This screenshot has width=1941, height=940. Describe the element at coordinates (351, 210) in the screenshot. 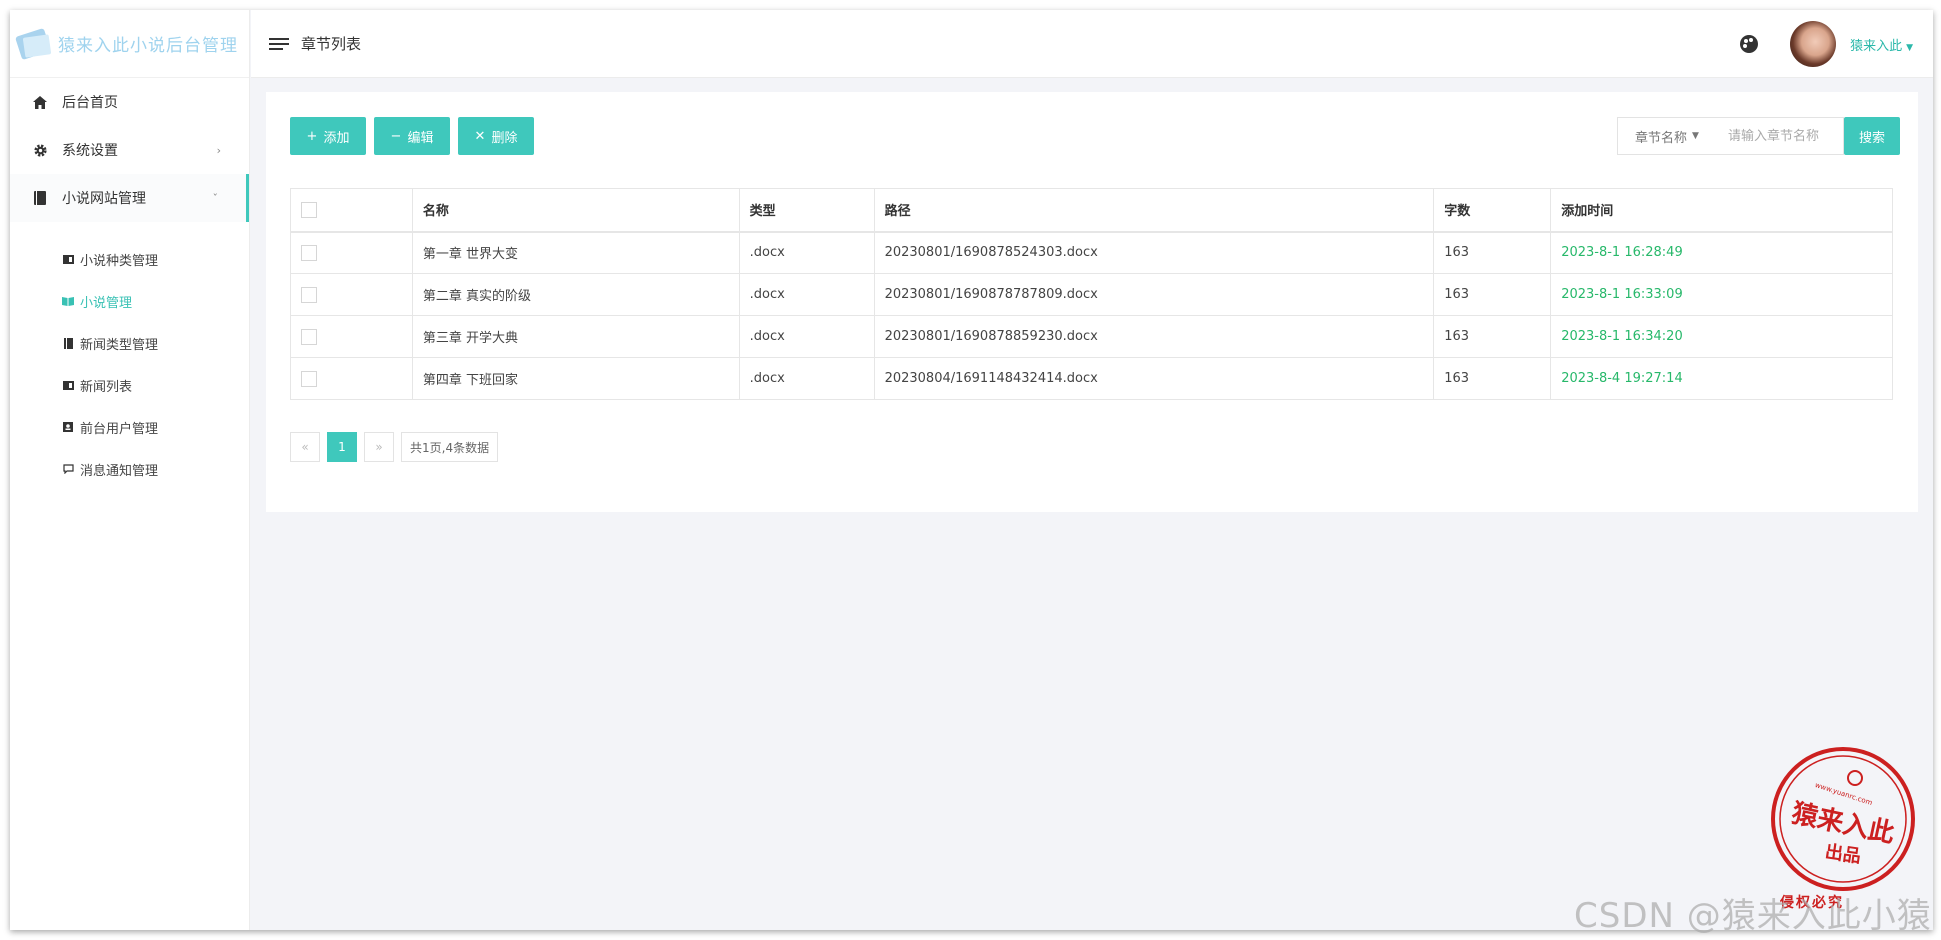

I see `select-all-cell` at that location.